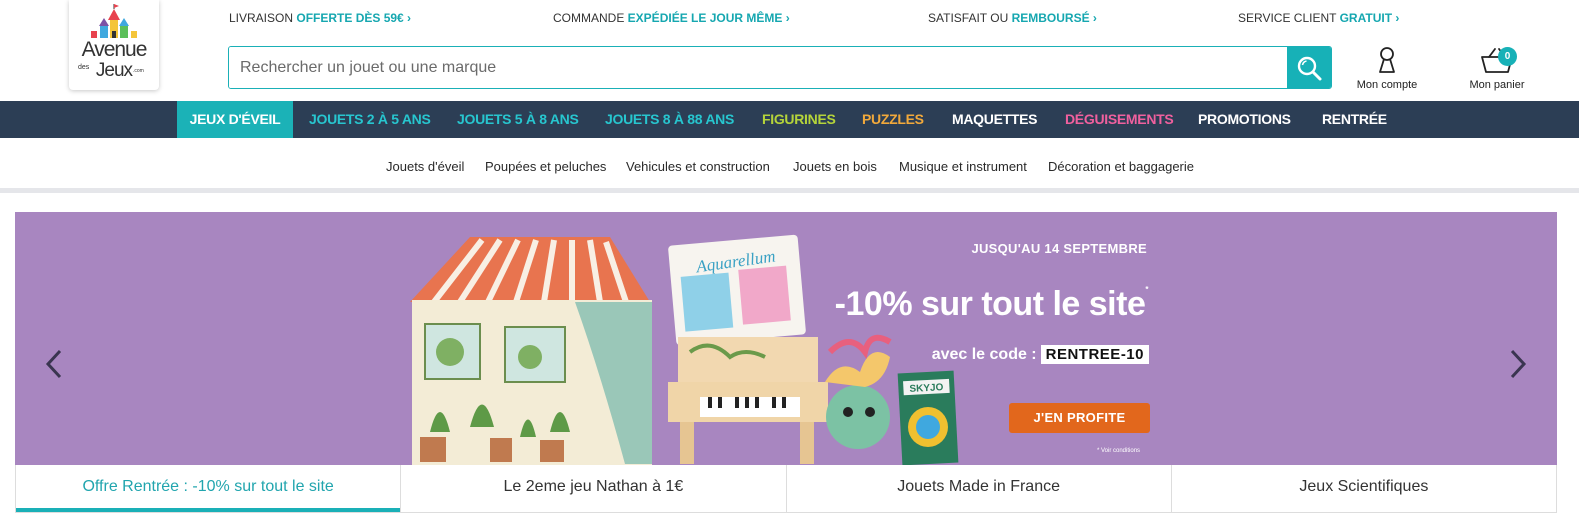 This screenshot has width=1579, height=524. What do you see at coordinates (995, 119) in the screenshot?
I see `nav-maquettes: MAQUETTES` at bounding box center [995, 119].